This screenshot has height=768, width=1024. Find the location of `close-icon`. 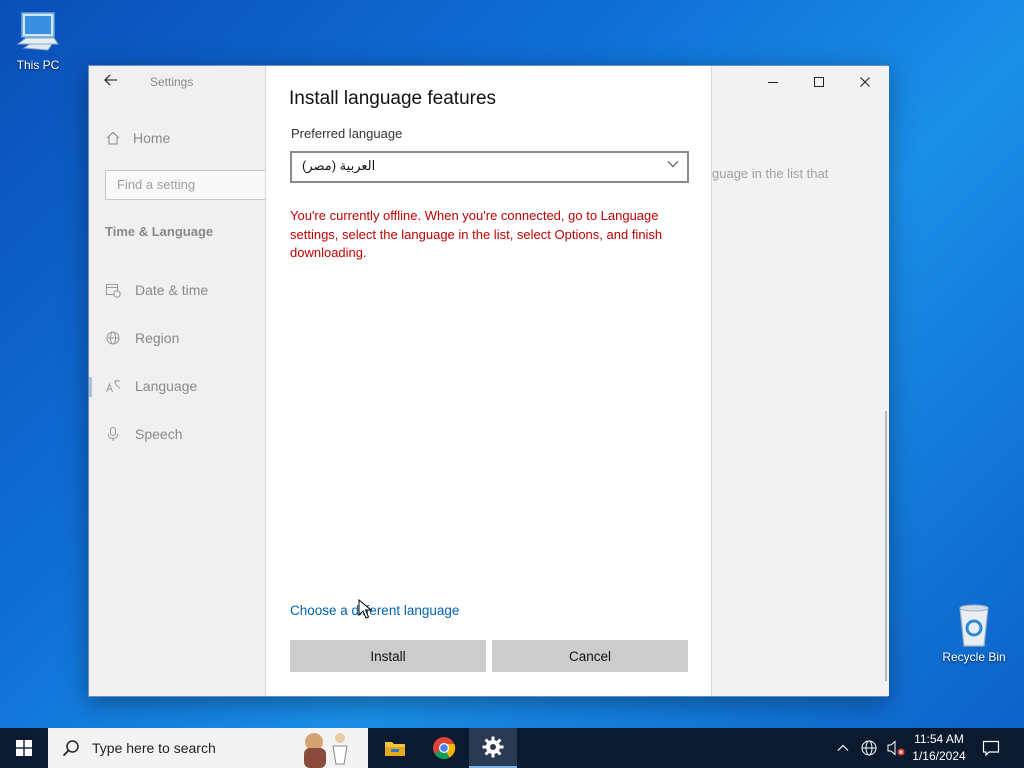

close-icon is located at coordinates (865, 82).